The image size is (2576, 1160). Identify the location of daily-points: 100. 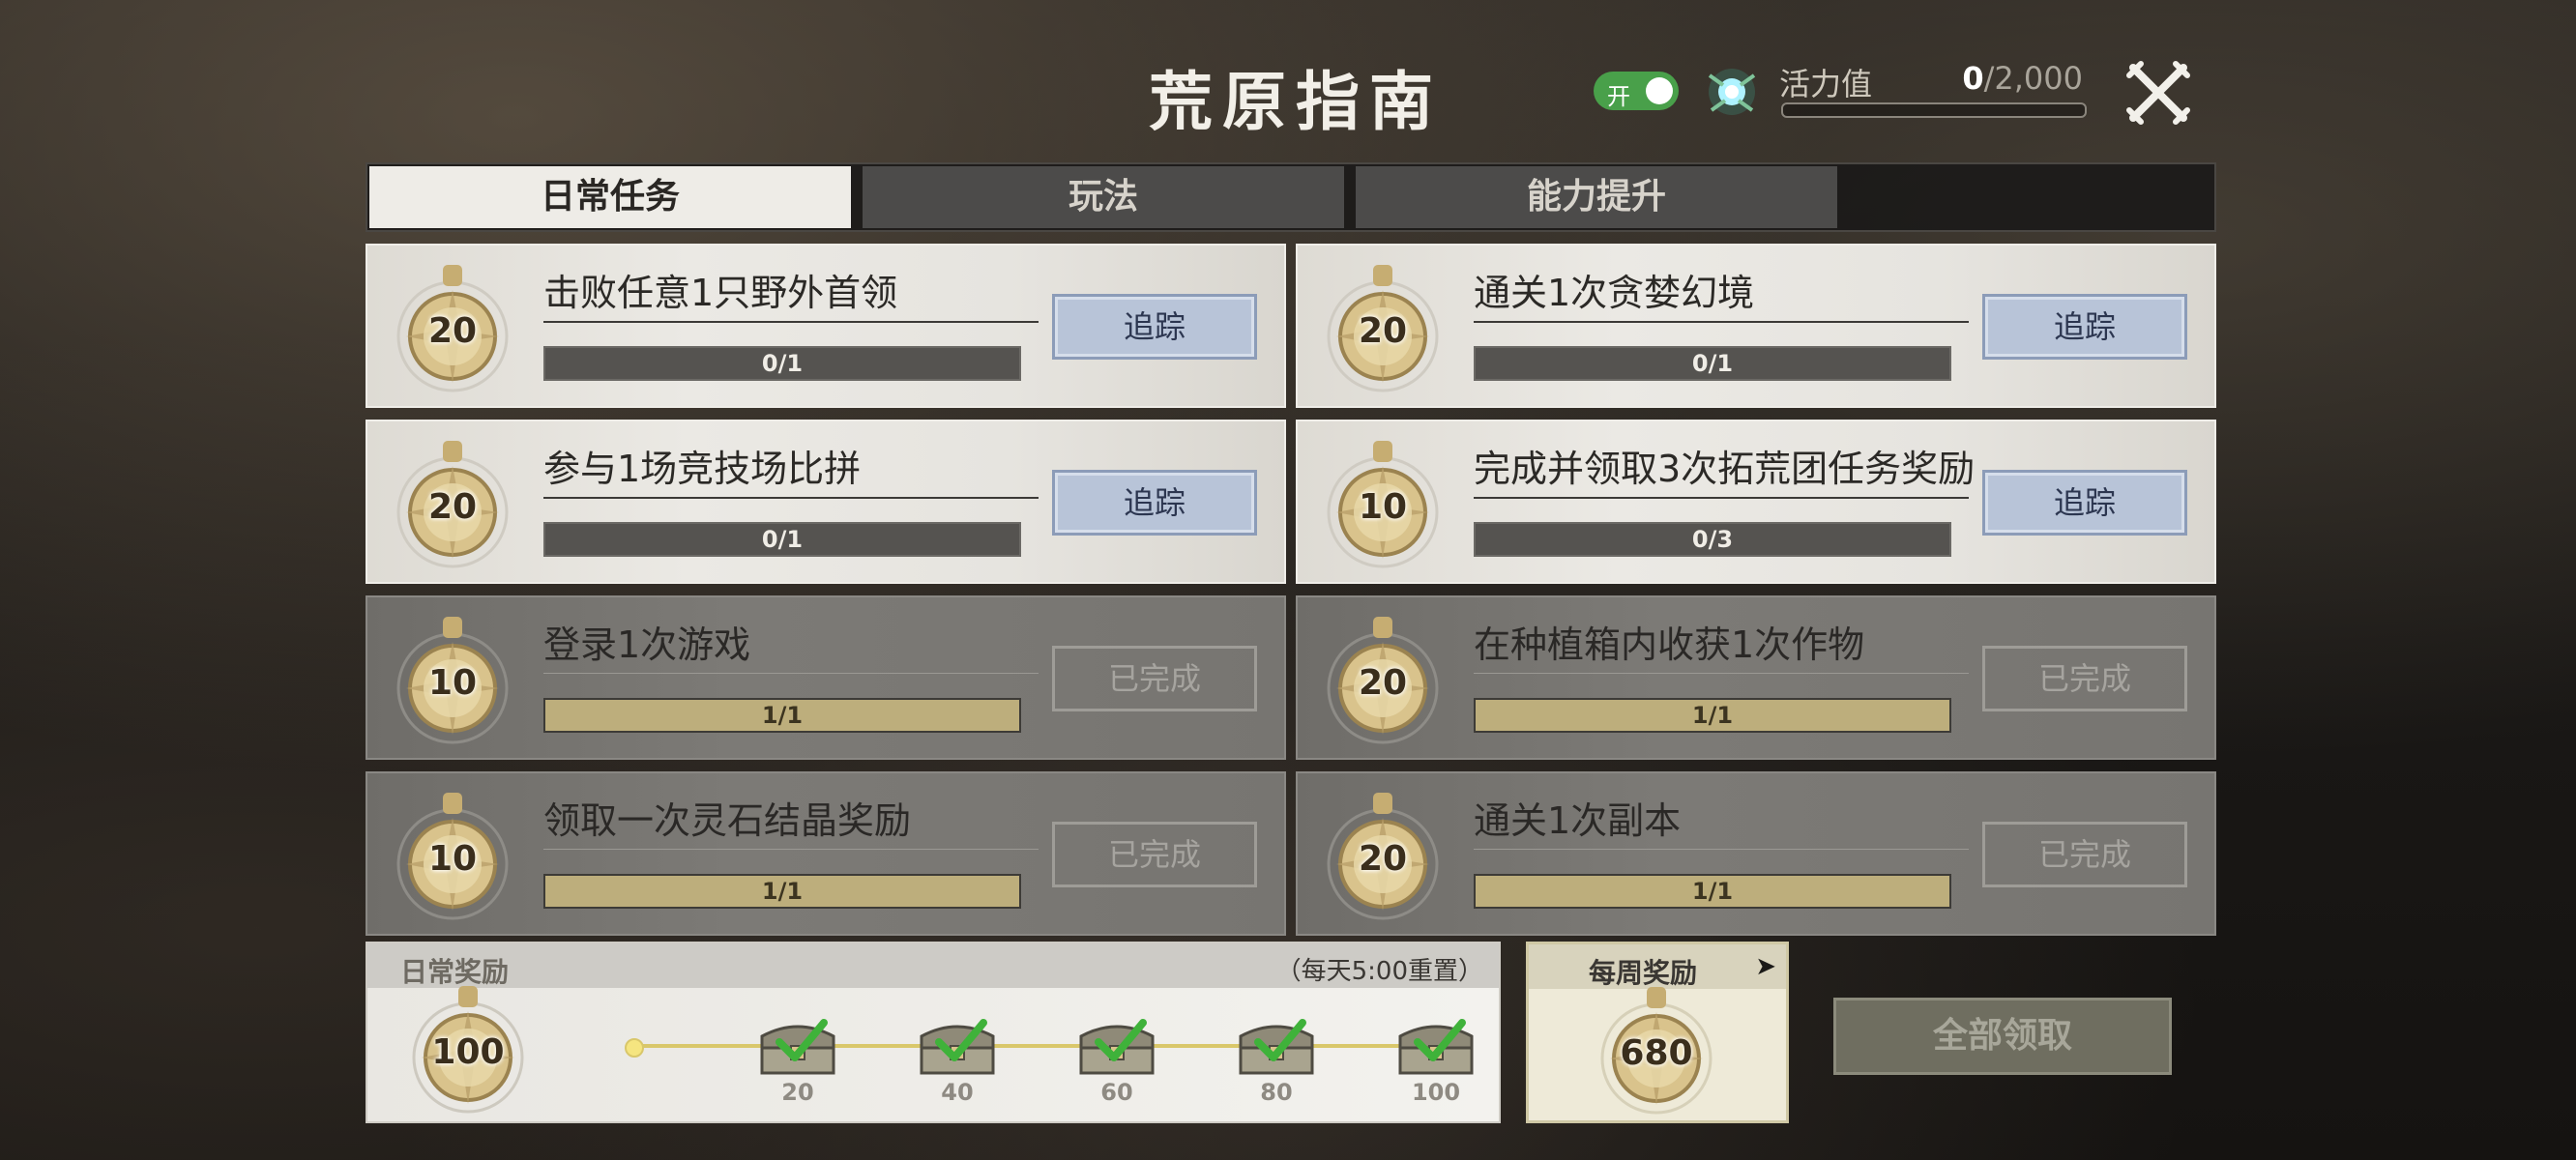
(468, 1052).